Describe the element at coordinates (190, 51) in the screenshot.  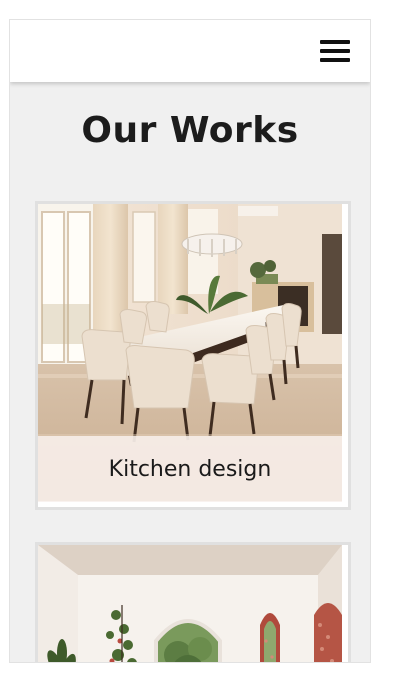
I see `top-navigation-bar` at that location.